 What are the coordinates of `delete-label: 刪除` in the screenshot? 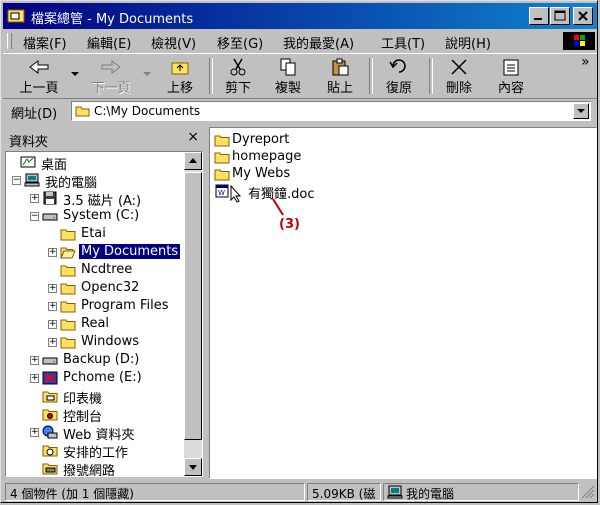 It's located at (458, 88).